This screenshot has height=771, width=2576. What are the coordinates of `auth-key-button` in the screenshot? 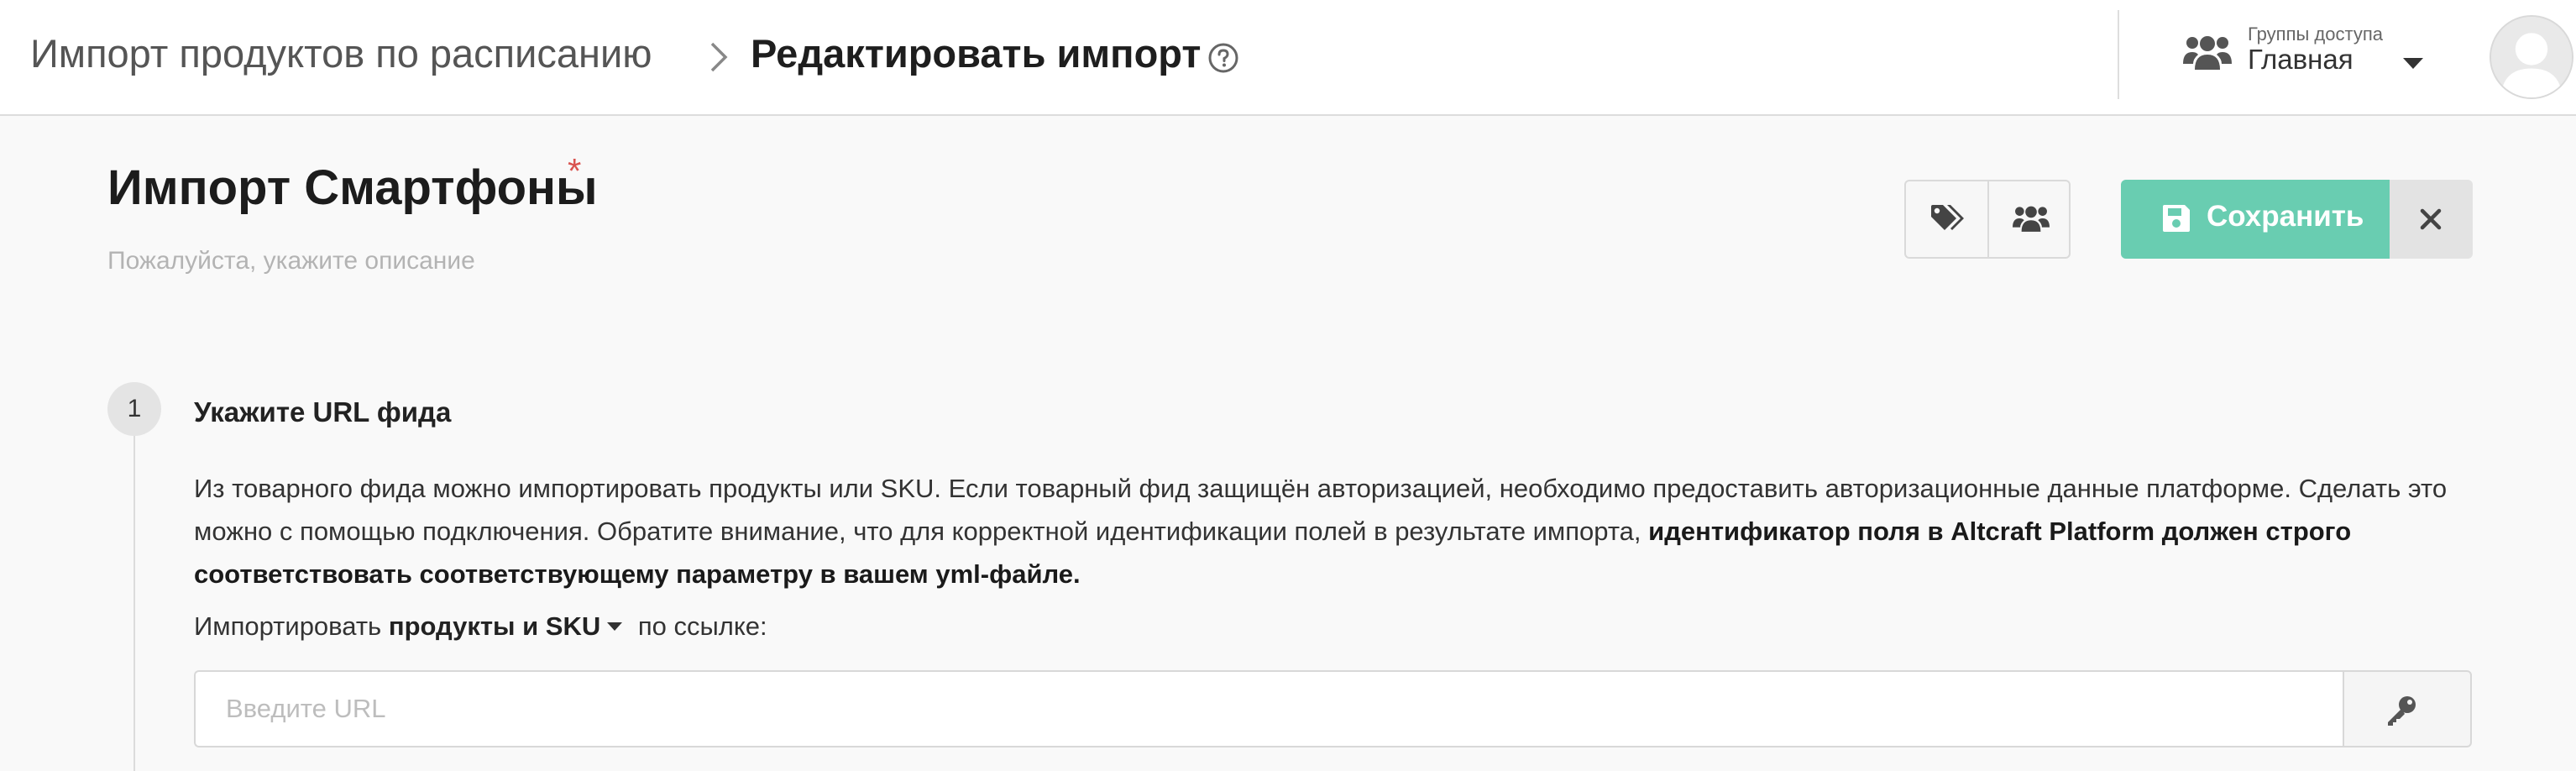 It's located at (2408, 708).